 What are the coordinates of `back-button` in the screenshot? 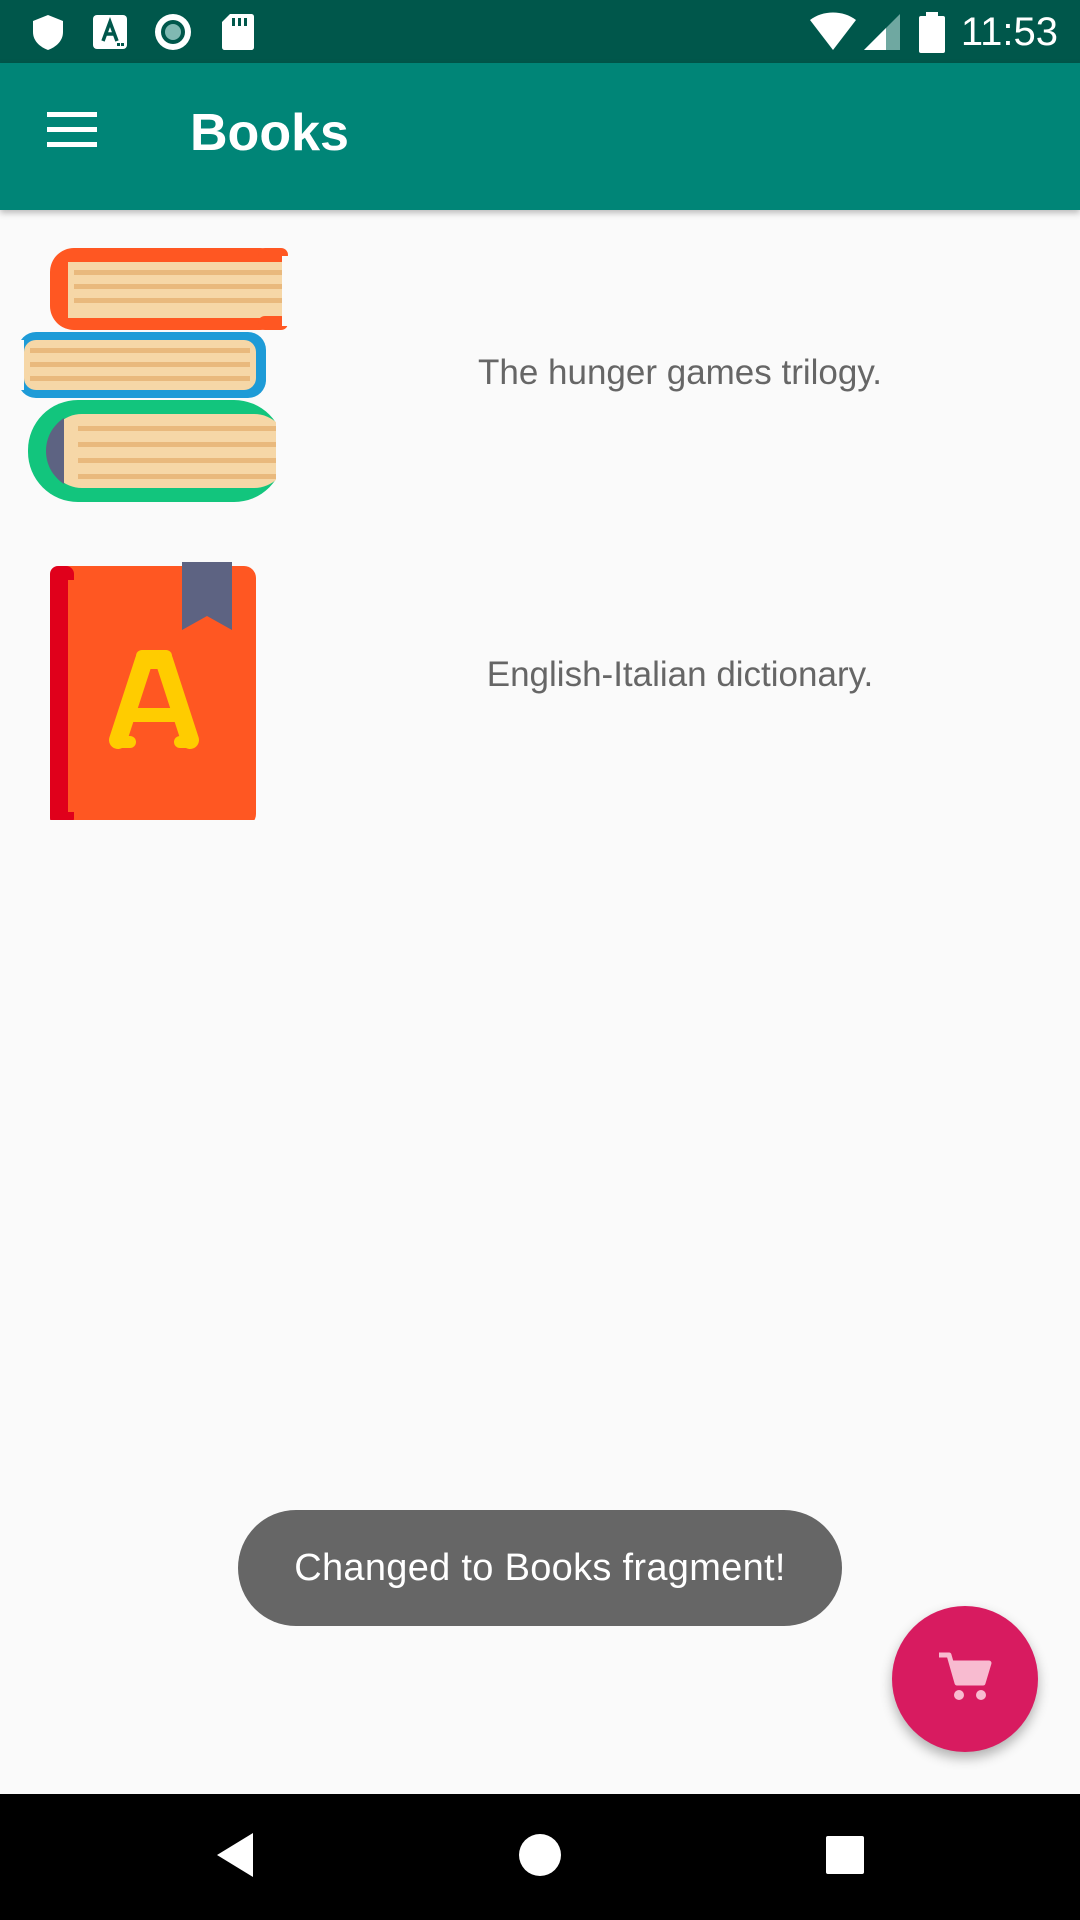 It's located at (235, 1857).